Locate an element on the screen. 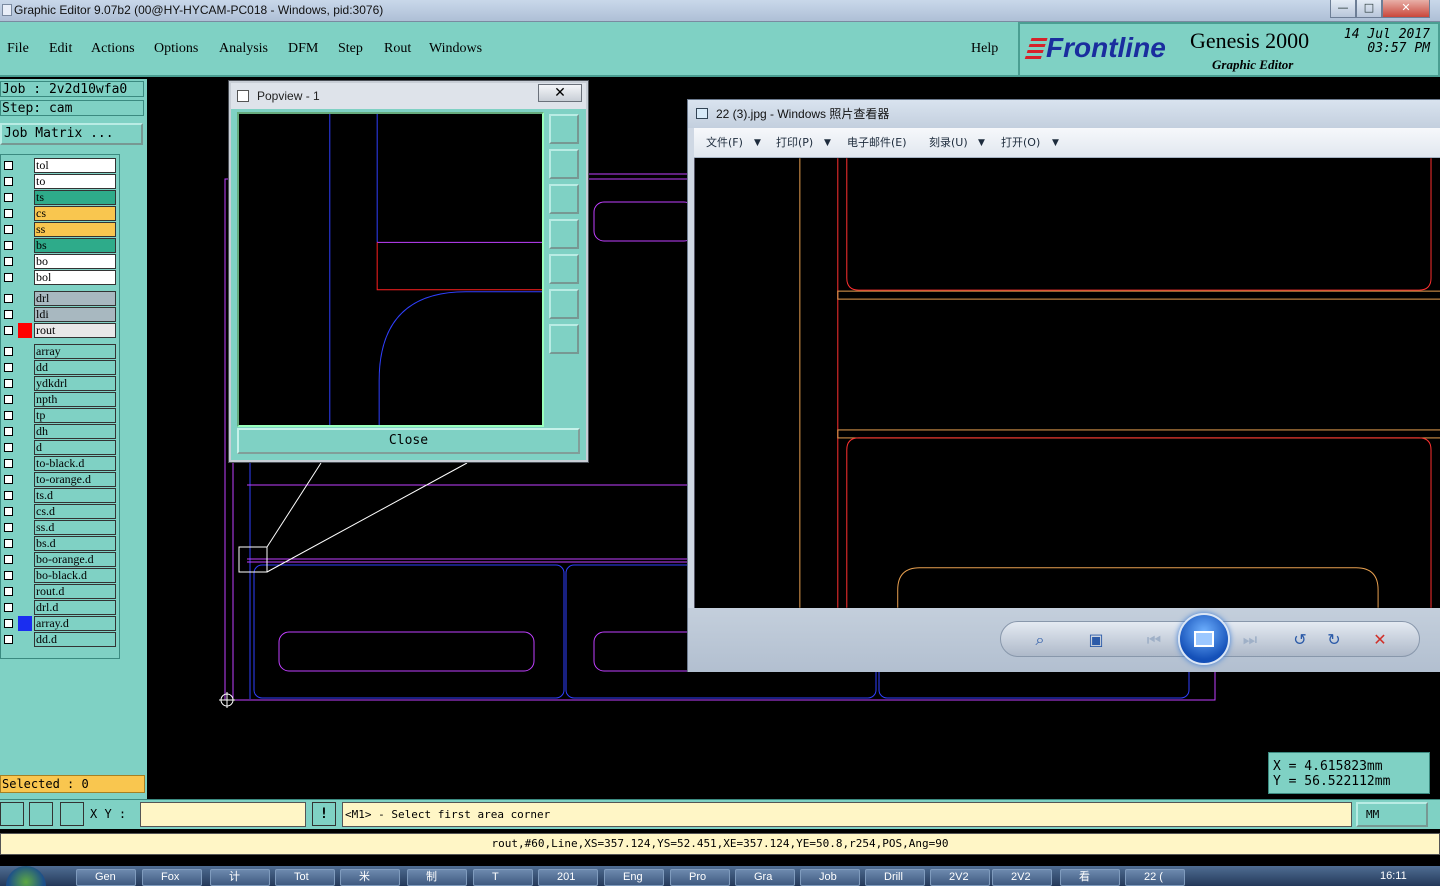  taskbar-item: T is located at coordinates (503, 877).